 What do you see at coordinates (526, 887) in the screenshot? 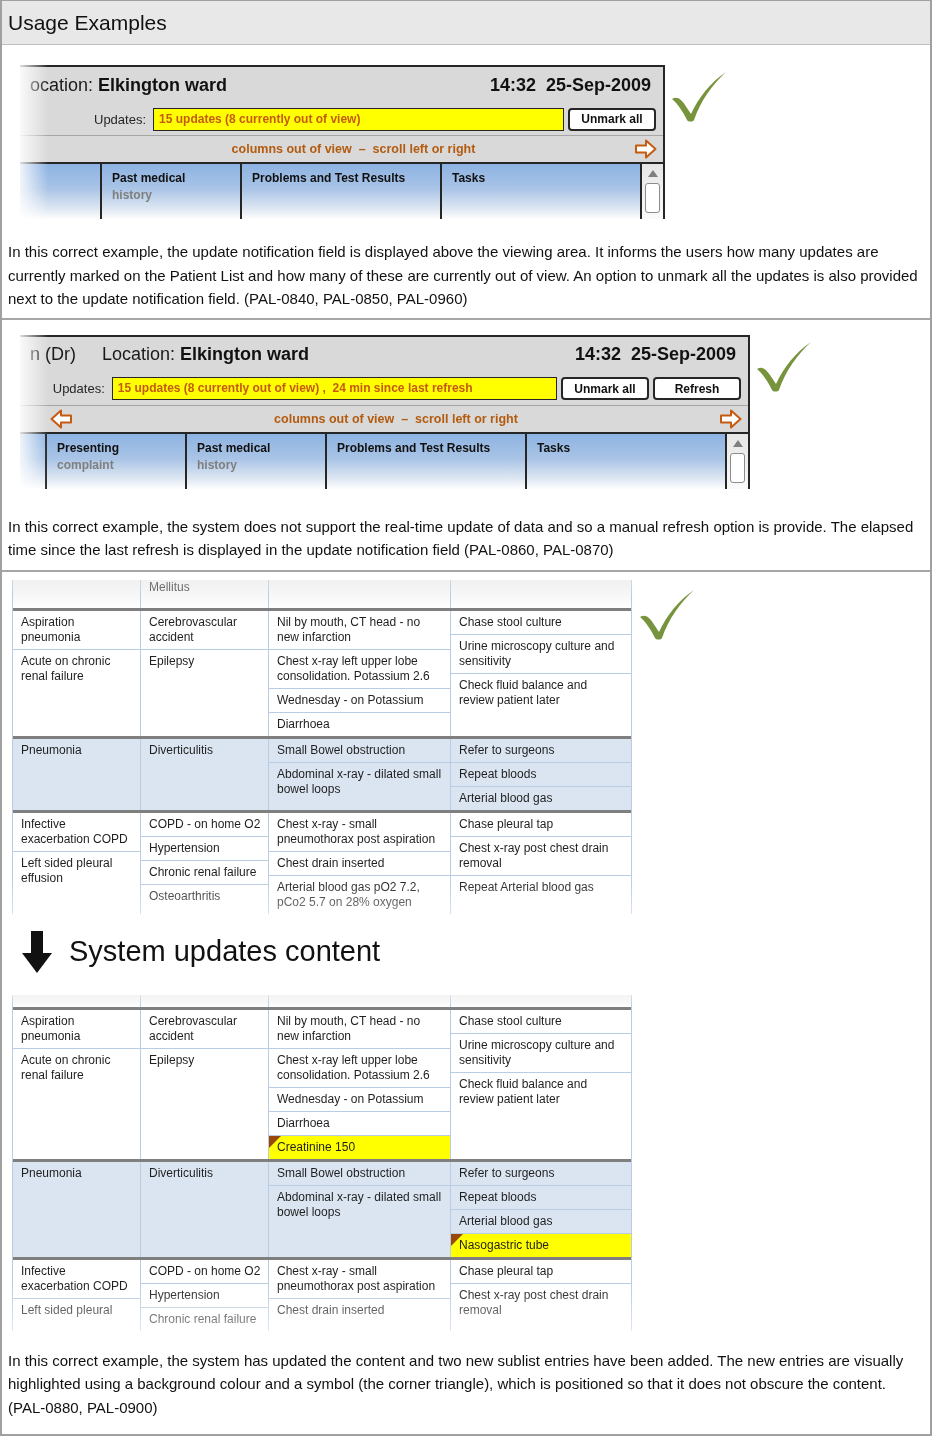
I see `task-text: Repeat Arterial blood gas` at bounding box center [526, 887].